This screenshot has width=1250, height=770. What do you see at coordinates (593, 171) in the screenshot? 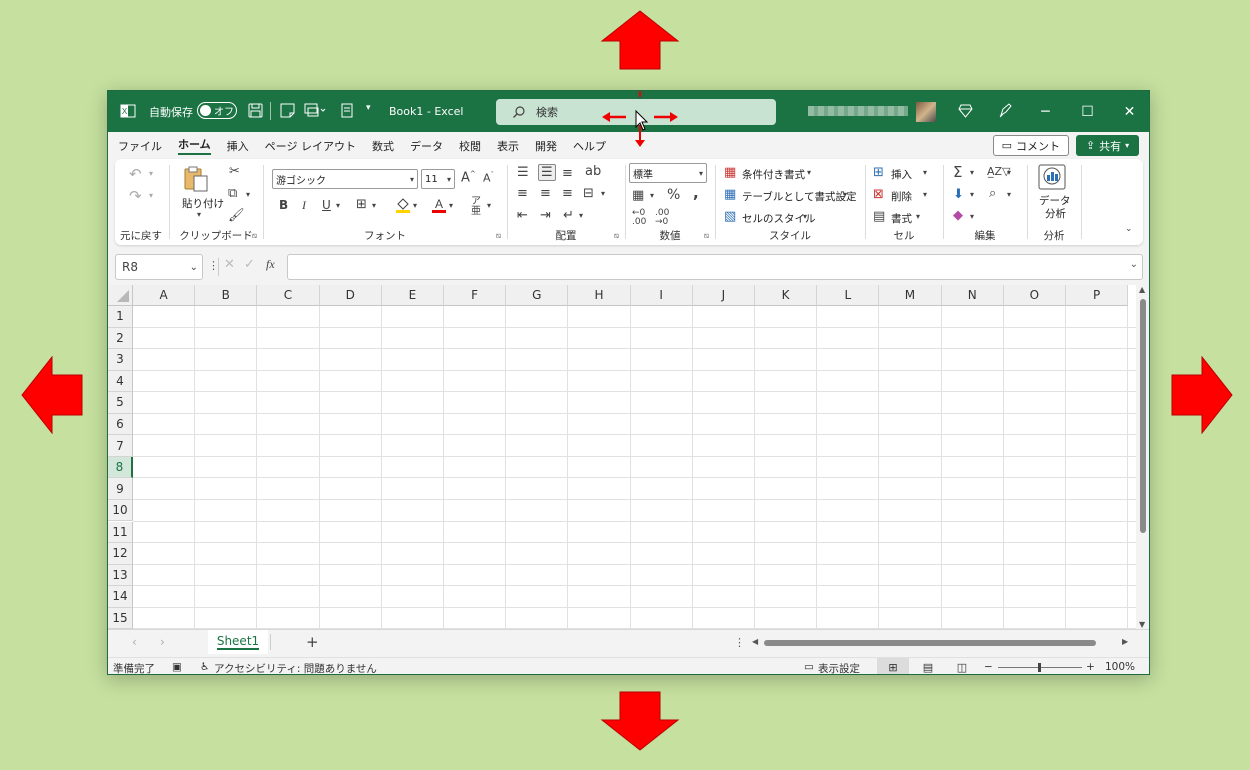
I see `orientation-icon: ab` at bounding box center [593, 171].